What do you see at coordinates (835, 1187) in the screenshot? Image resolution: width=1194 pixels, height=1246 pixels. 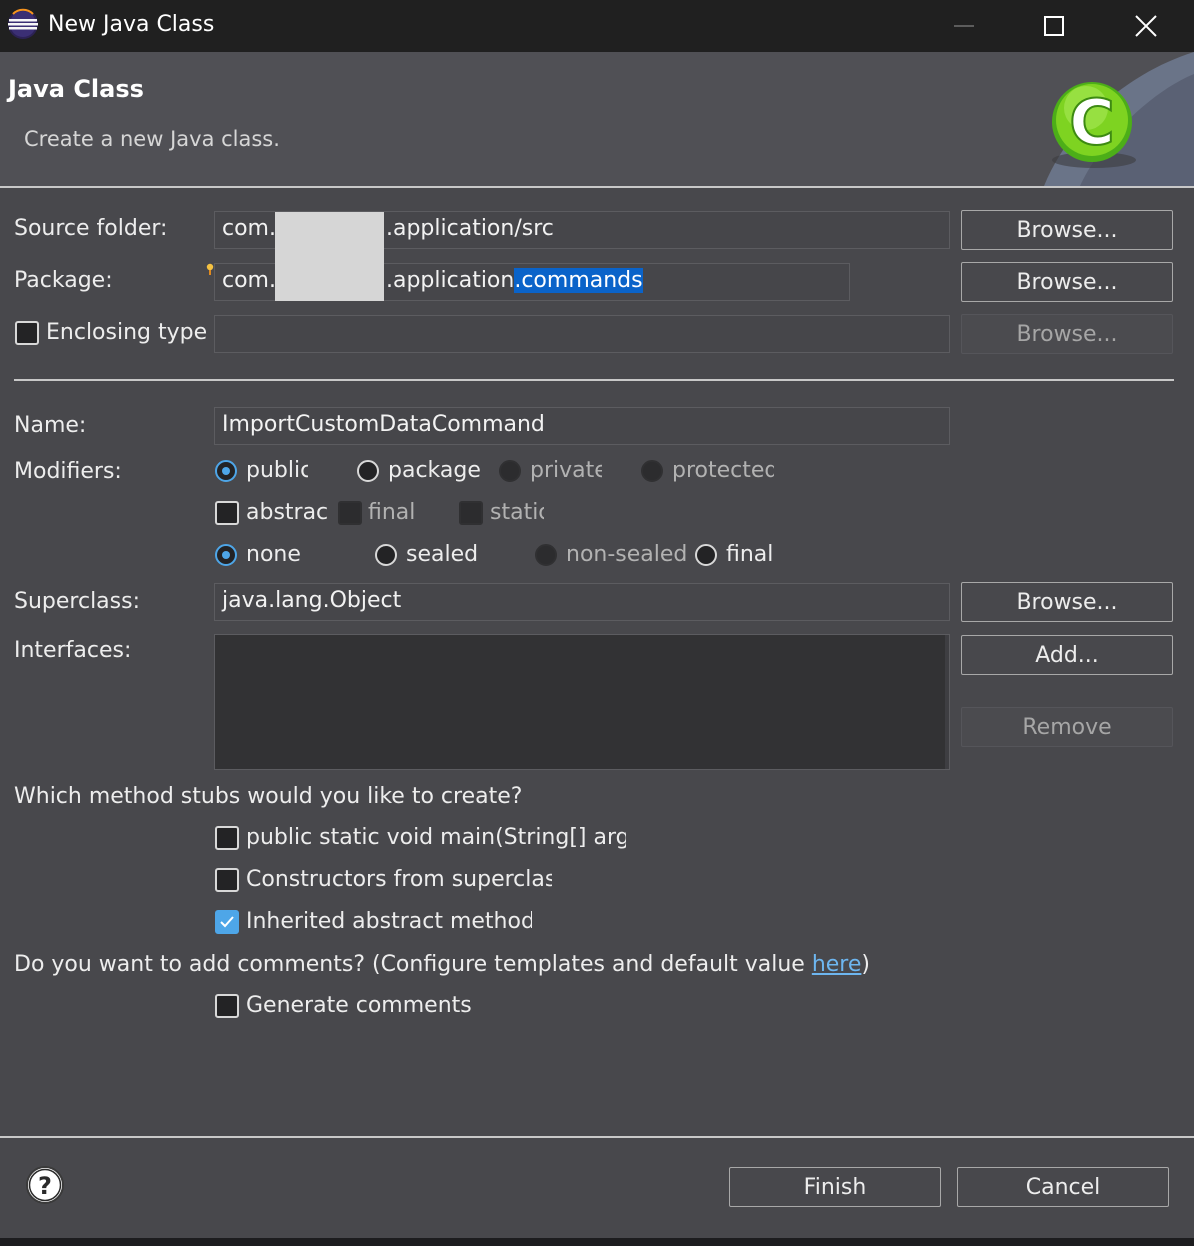 I see `finish-button: Finish` at bounding box center [835, 1187].